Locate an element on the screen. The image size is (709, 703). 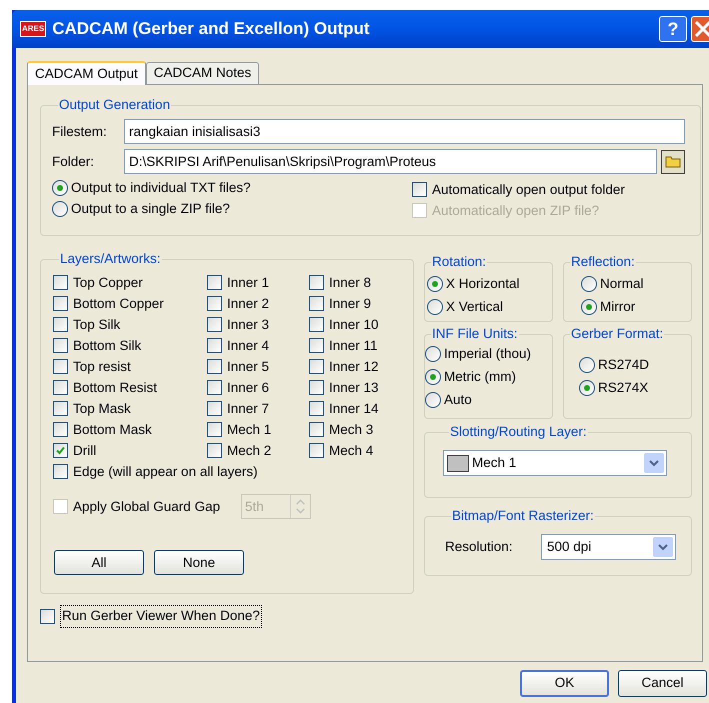
dropdown: Mech 1 is located at coordinates (555, 463).